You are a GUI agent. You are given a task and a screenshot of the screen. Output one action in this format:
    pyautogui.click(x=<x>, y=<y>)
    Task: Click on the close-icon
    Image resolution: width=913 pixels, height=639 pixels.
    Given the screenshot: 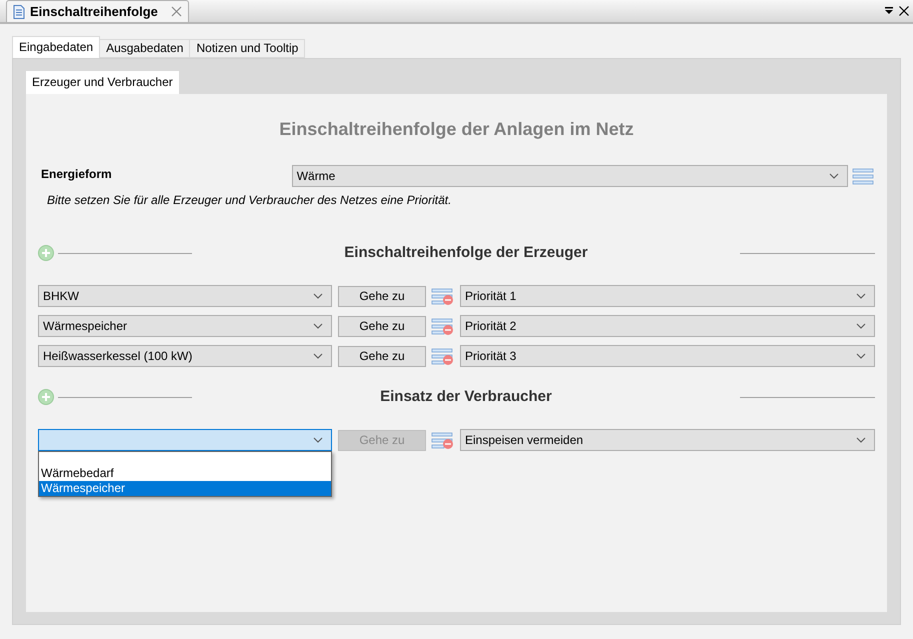 What is the action you would take?
    pyautogui.click(x=904, y=11)
    